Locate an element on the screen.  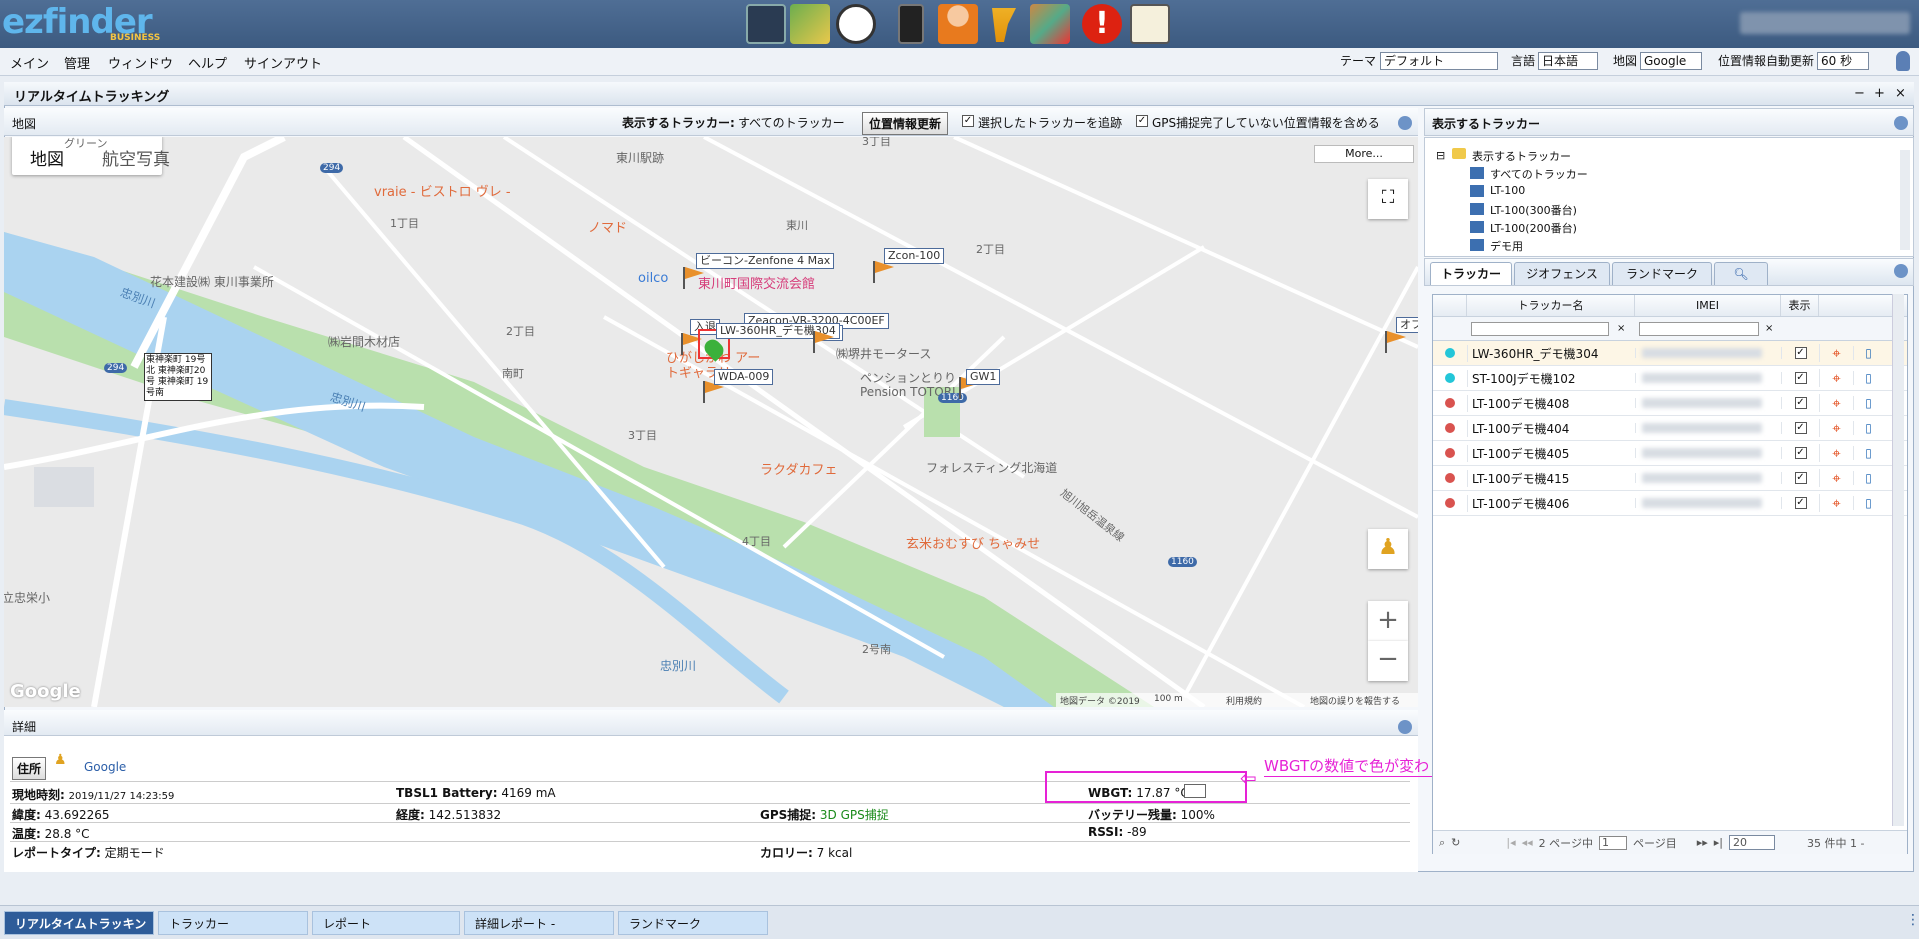
update-location-button: 位置情報更新 is located at coordinates (905, 123).